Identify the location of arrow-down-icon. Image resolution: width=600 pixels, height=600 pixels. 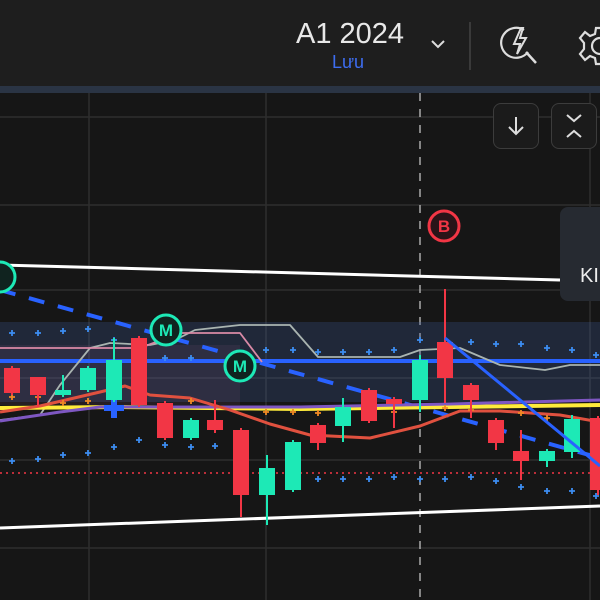
(516, 126).